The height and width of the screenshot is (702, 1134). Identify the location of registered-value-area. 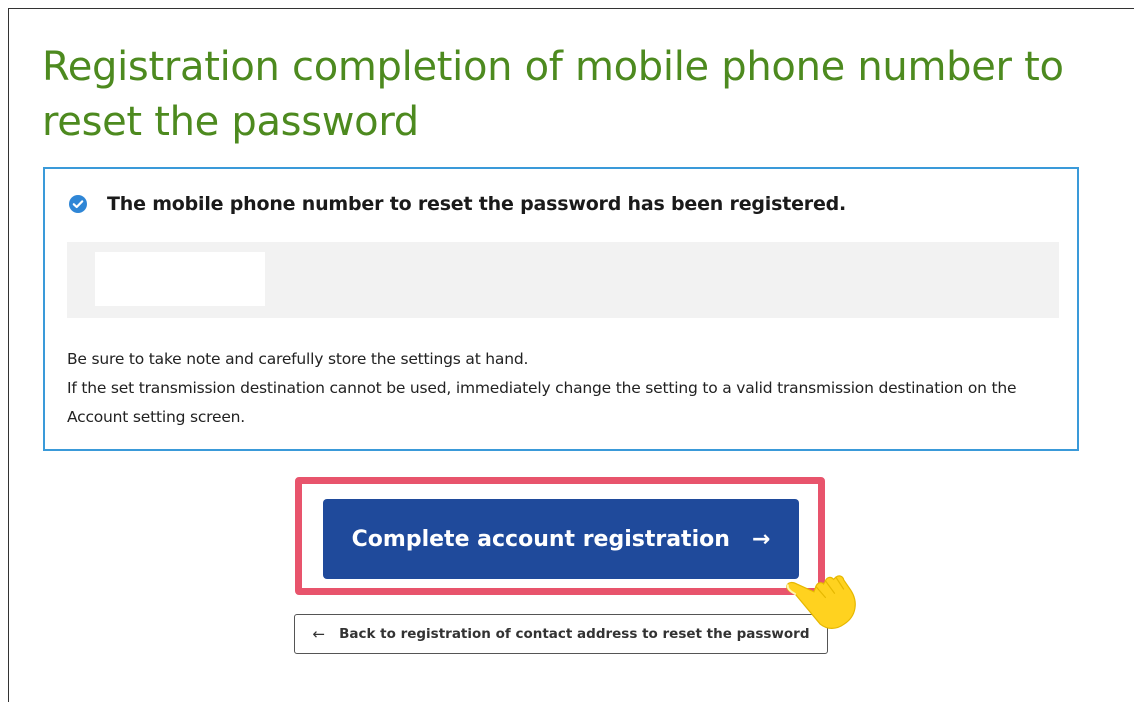
(563, 280).